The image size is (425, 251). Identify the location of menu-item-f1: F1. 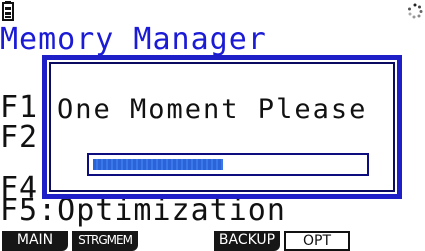
(19, 108).